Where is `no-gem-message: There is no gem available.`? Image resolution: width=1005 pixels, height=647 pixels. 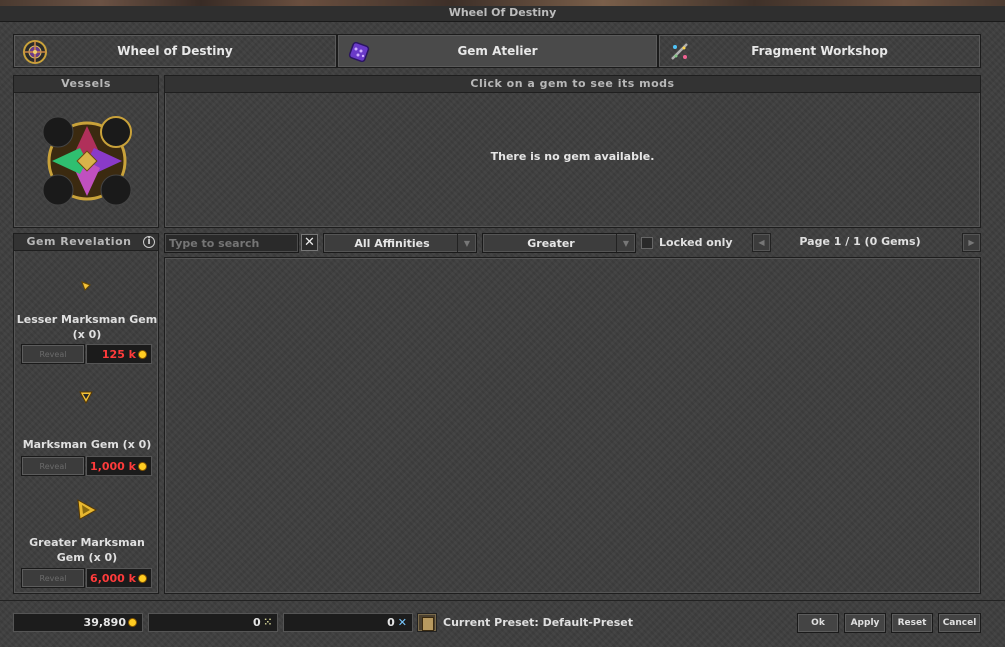 no-gem-message: There is no gem available. is located at coordinates (572, 156).